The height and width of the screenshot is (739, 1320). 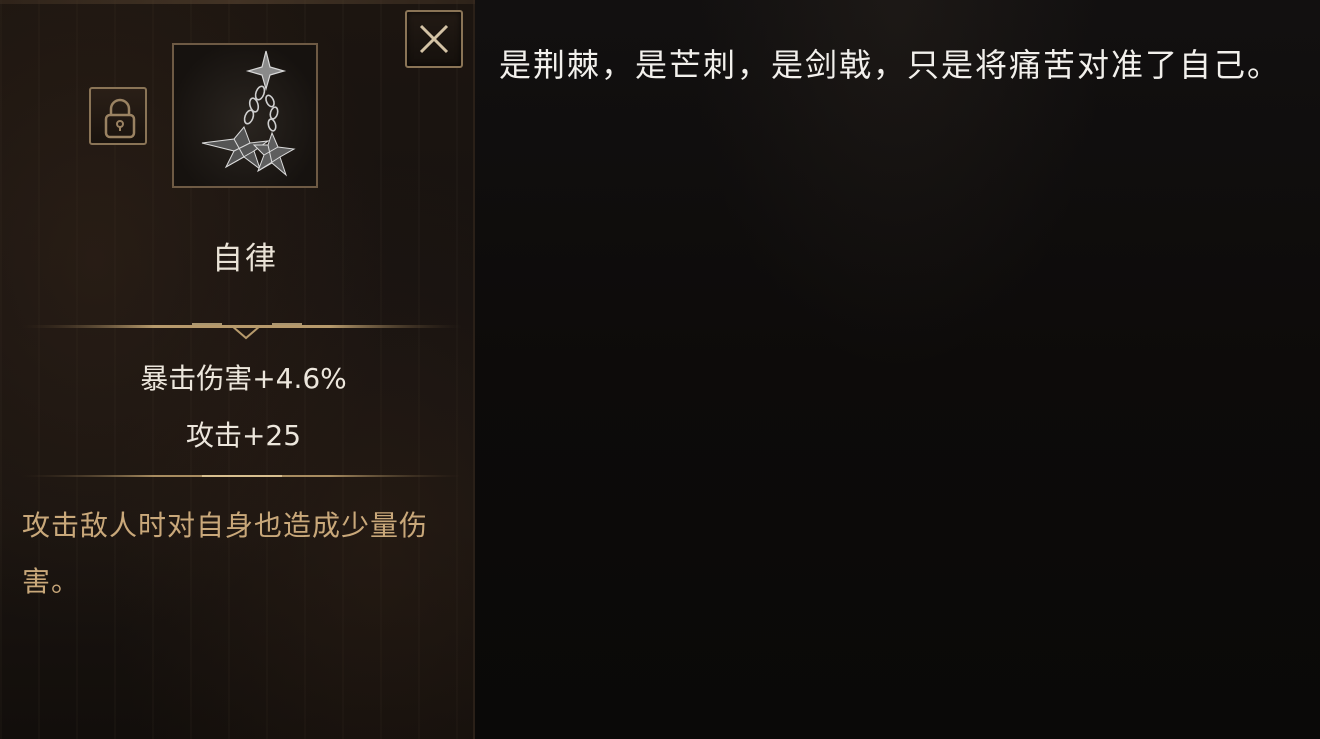 I want to click on lock-button, so click(x=118, y=116).